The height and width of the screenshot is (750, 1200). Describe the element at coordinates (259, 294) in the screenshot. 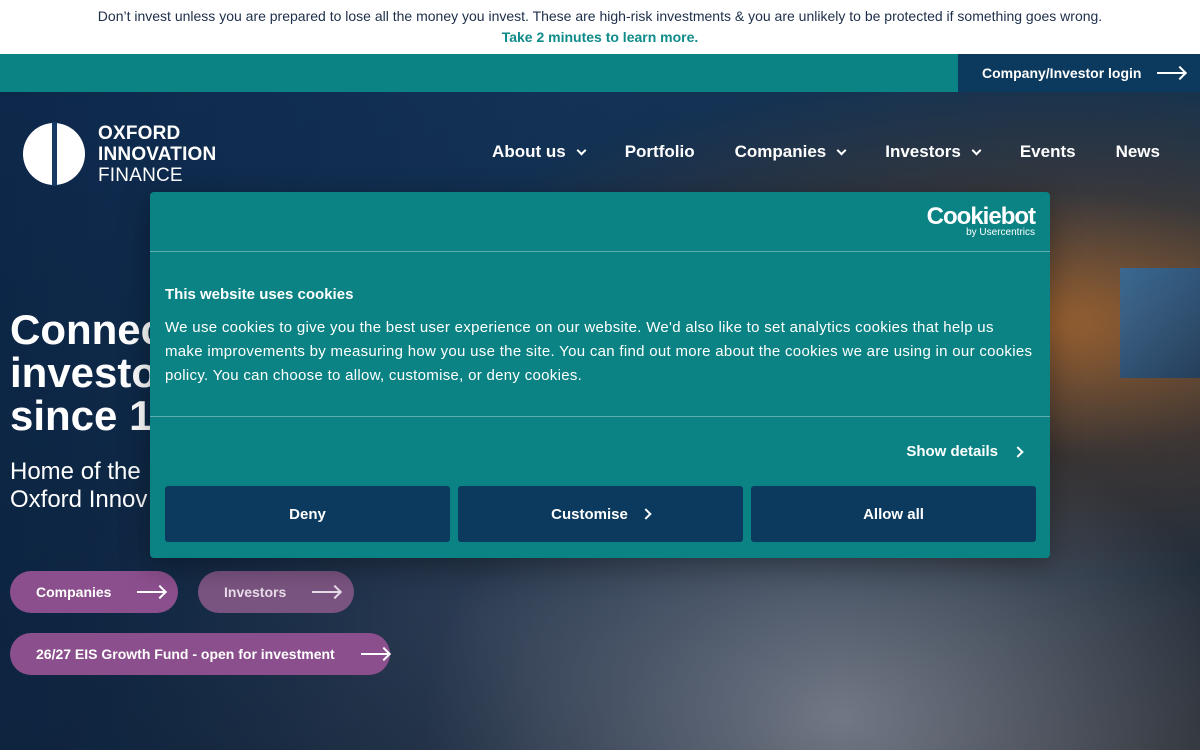

I see `cookie-dialog-title: This website uses cookies` at that location.